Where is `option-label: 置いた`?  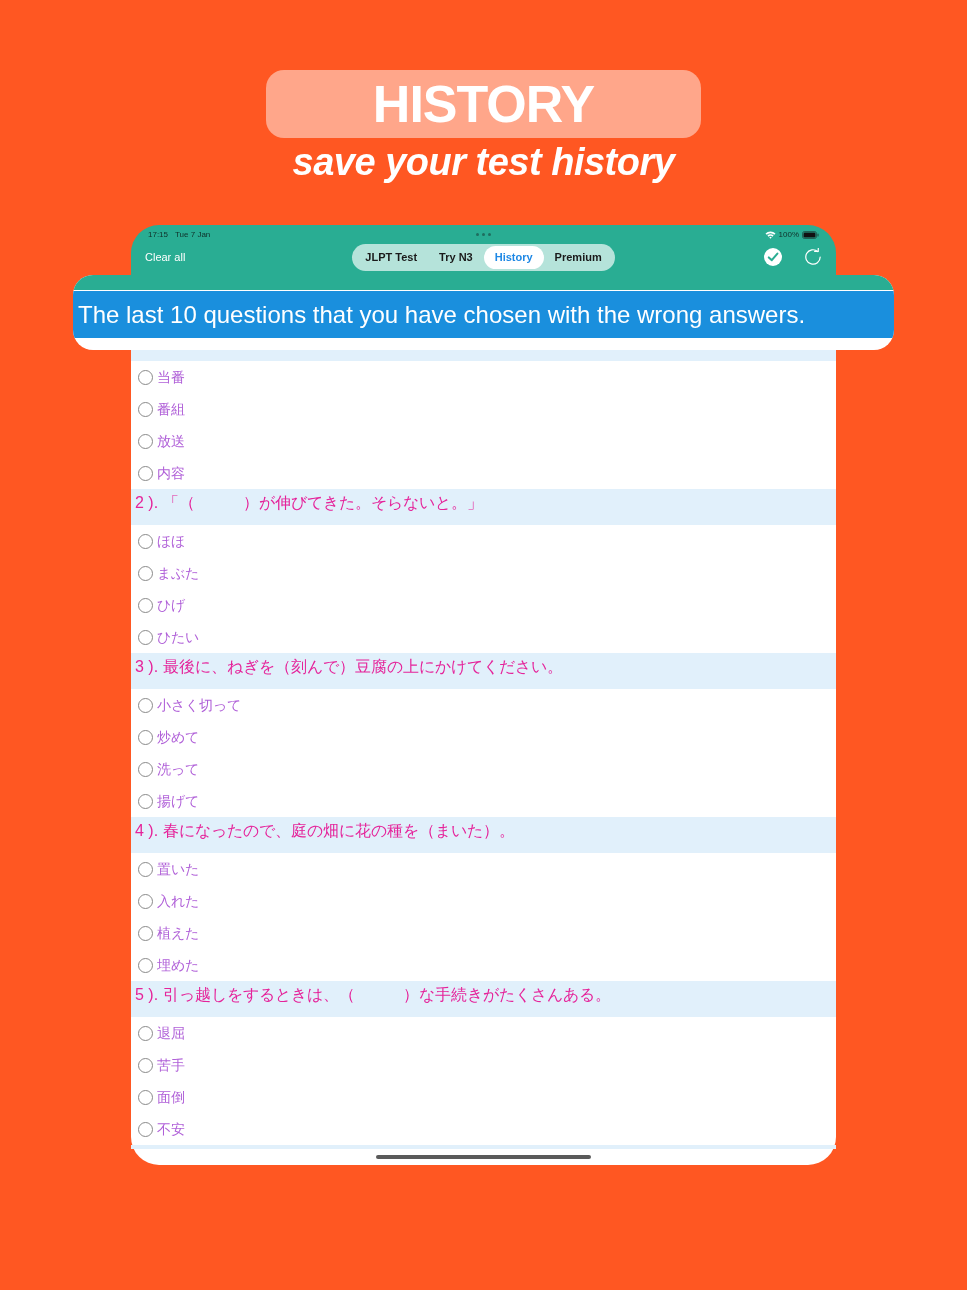 option-label: 置いた is located at coordinates (178, 869).